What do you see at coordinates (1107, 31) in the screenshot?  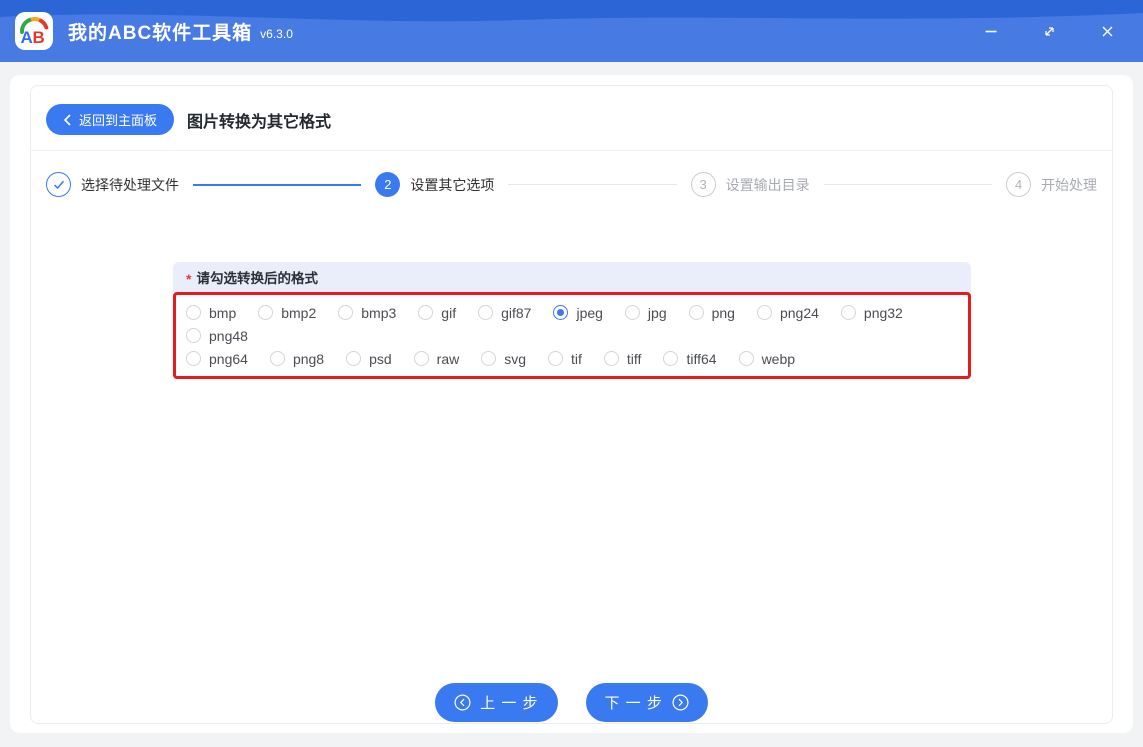 I see `close-button` at bounding box center [1107, 31].